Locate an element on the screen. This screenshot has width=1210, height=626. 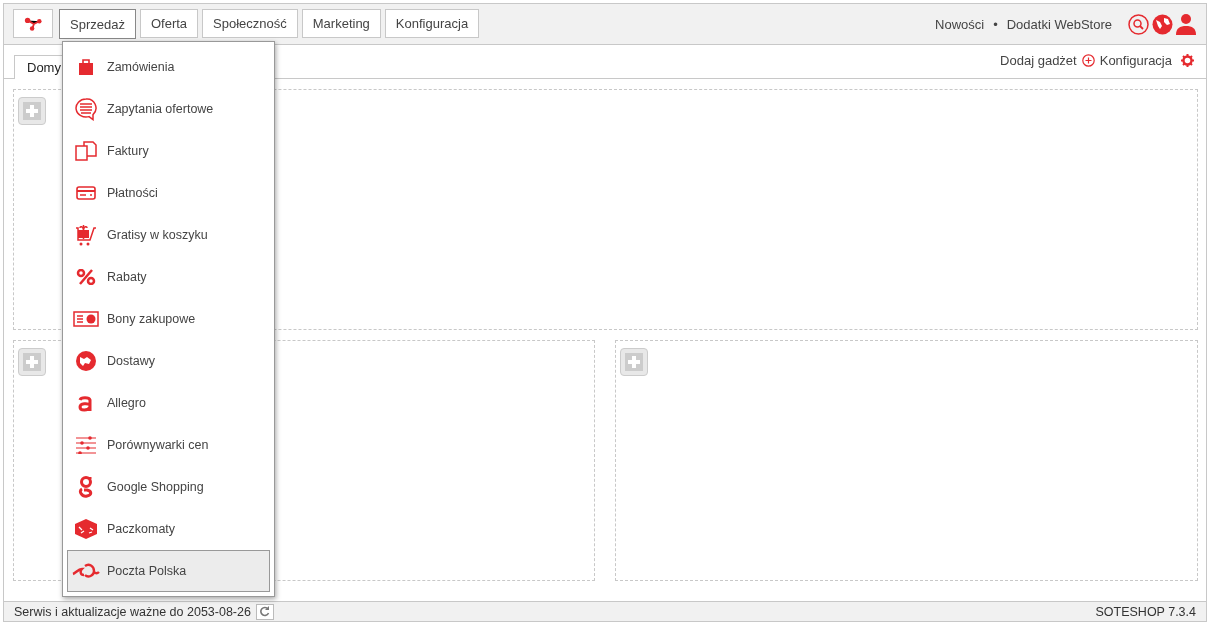
menu-item: Bony zakupowe is located at coordinates (168, 319).